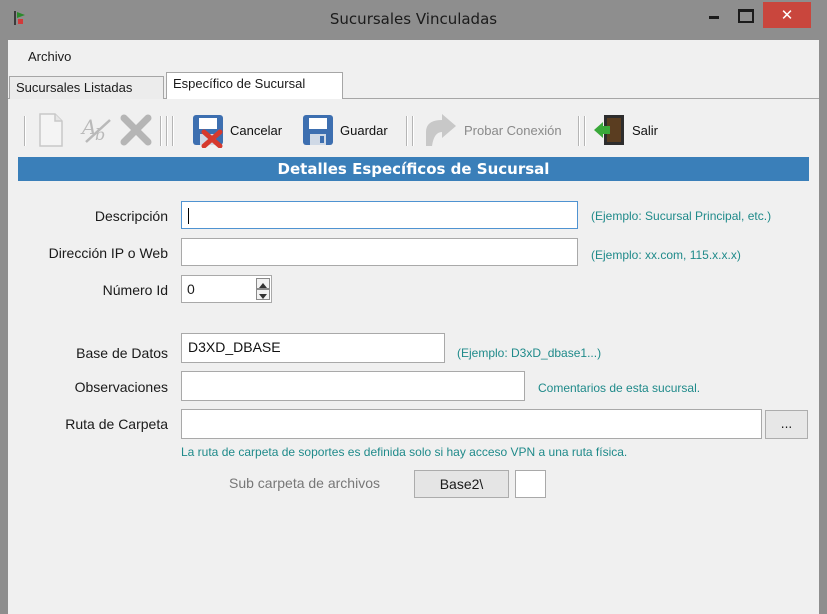  I want to click on minimize-button, so click(714, 15).